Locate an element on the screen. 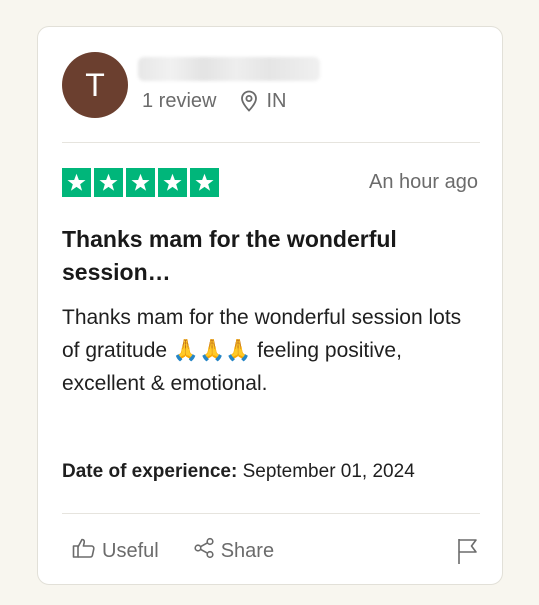  date-of-experience: Date of experience: September 01, 2024 is located at coordinates (238, 472).